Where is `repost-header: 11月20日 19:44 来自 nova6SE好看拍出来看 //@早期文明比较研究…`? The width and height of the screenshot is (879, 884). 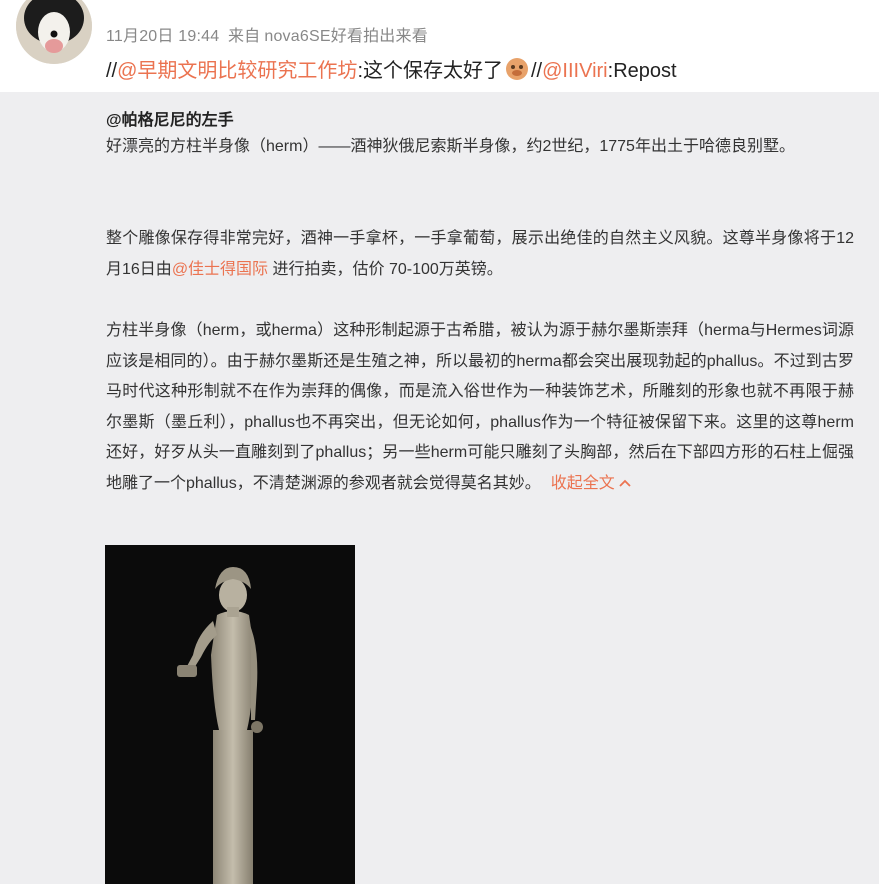
repost-header: 11月20日 19:44 来自 nova6SE好看拍出来看 //@早期文明比较研究… is located at coordinates (439, 46).